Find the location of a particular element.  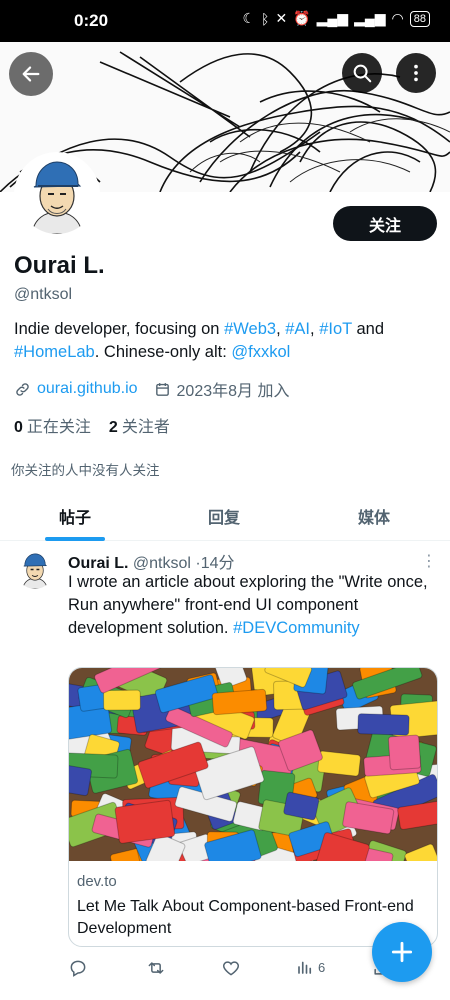

profile-meta: ourai.github.io 2023年8月 加入 is located at coordinates (151, 389).